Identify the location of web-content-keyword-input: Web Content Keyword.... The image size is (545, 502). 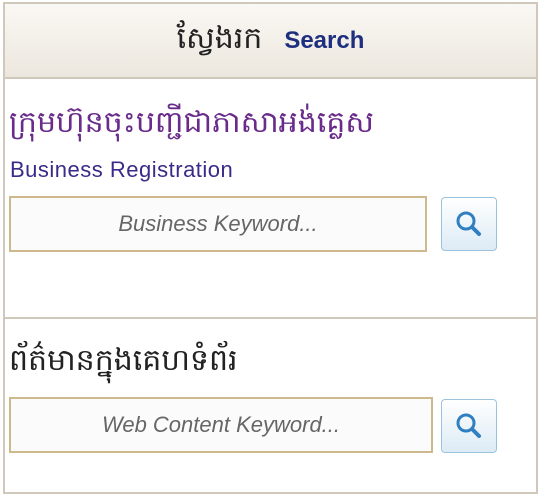
(221, 425).